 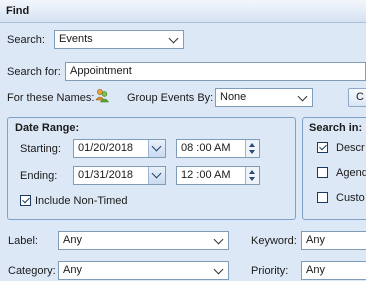 What do you see at coordinates (51, 98) in the screenshot?
I see `for-these-names-label: For these Names:` at bounding box center [51, 98].